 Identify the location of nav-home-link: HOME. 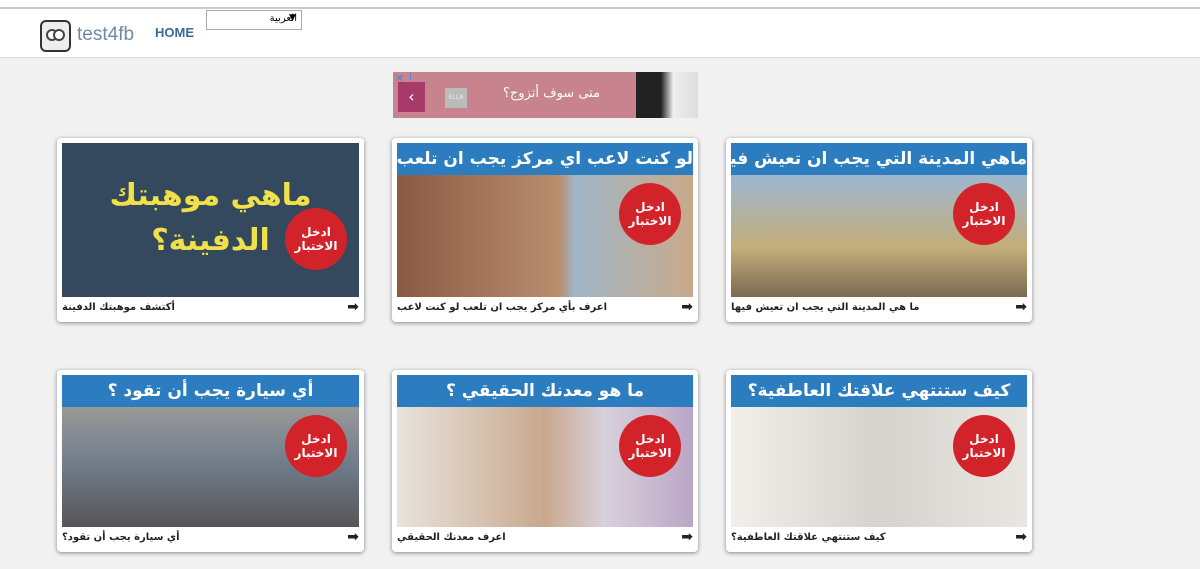
(174, 32).